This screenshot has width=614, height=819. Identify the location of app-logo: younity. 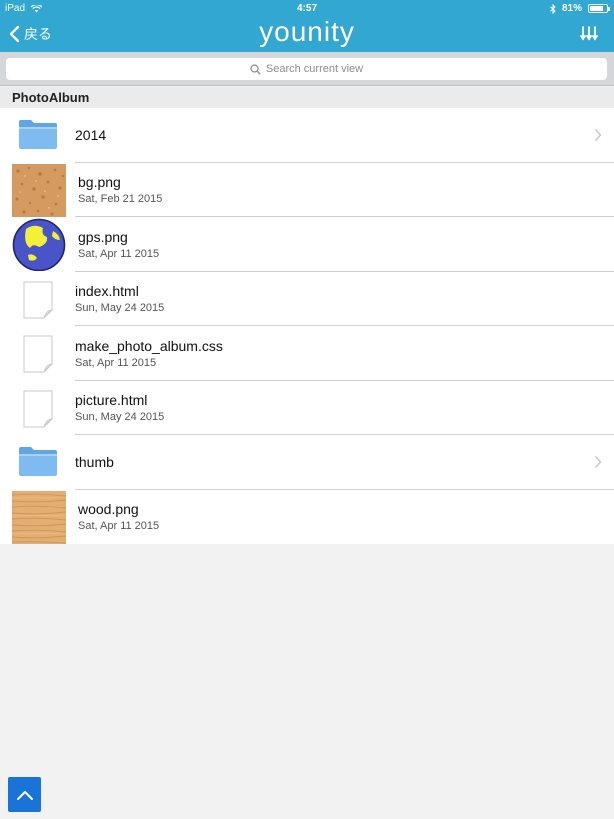
(307, 31).